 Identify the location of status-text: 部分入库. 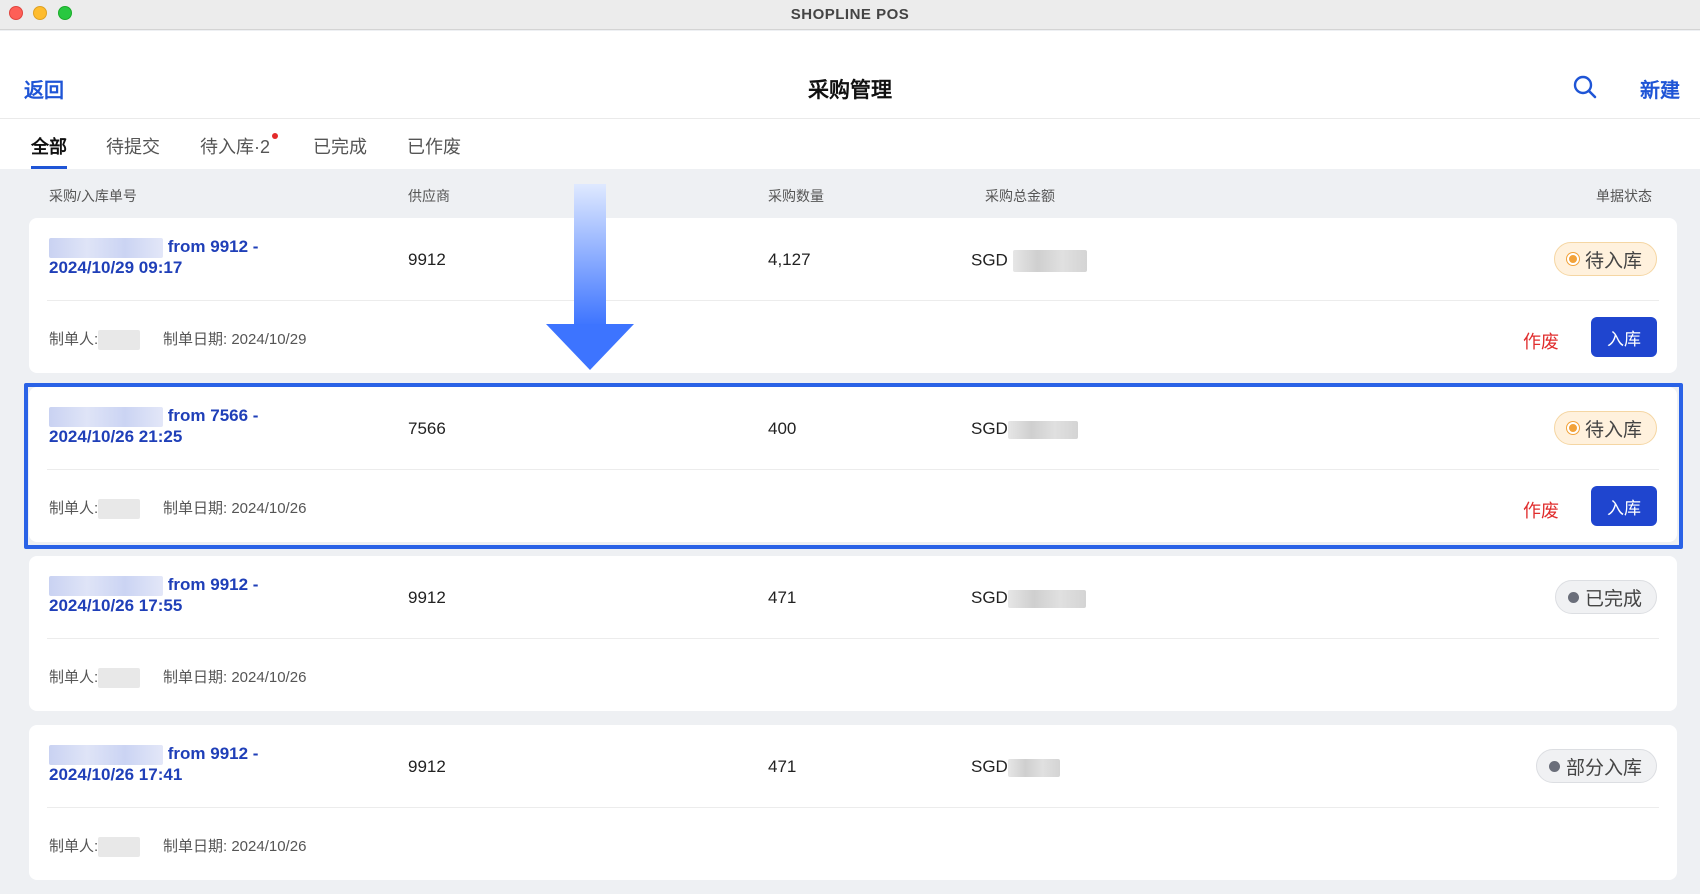
(1603, 768).